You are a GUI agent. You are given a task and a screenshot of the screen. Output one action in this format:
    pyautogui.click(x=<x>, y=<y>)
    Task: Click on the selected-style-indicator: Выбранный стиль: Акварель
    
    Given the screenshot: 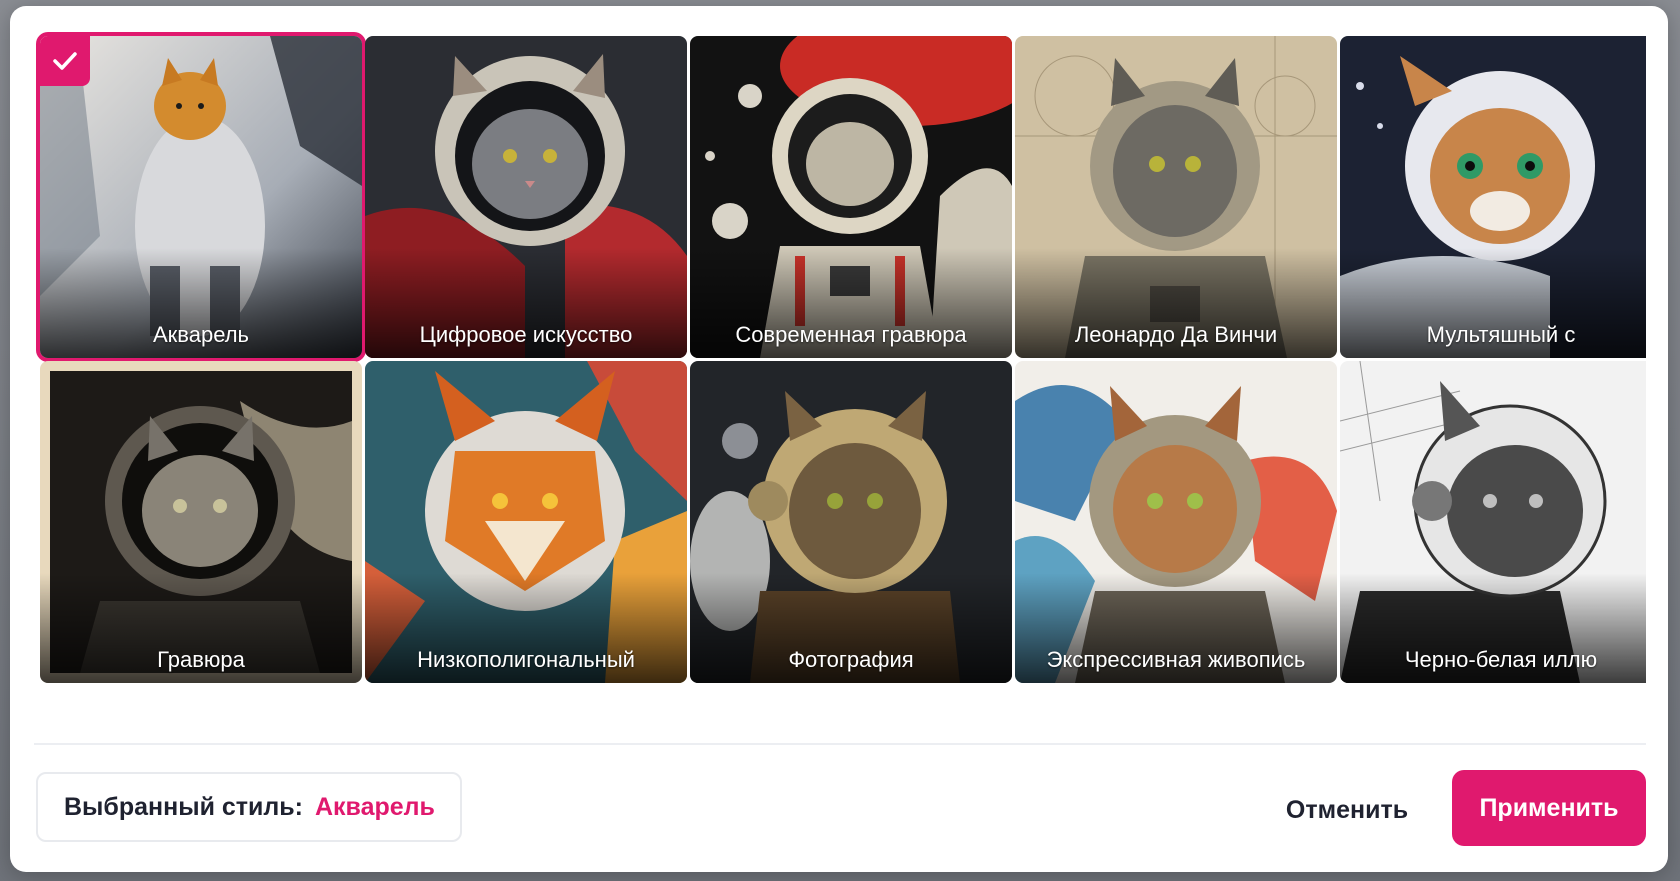 What is the action you would take?
    pyautogui.click(x=249, y=807)
    